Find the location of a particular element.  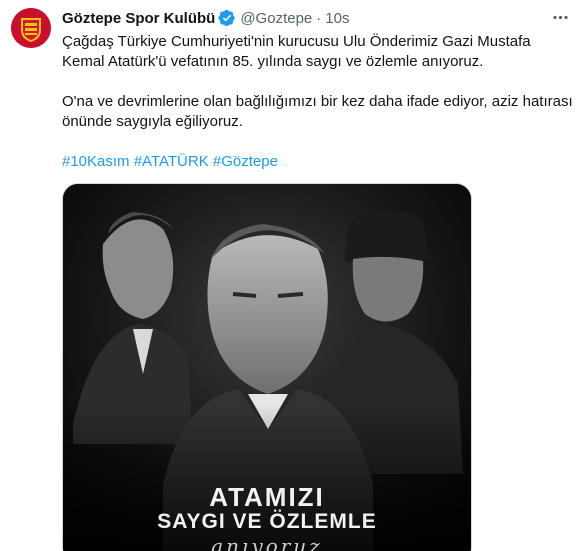

author-name: Göztepe Spor Kulübü is located at coordinates (138, 18).